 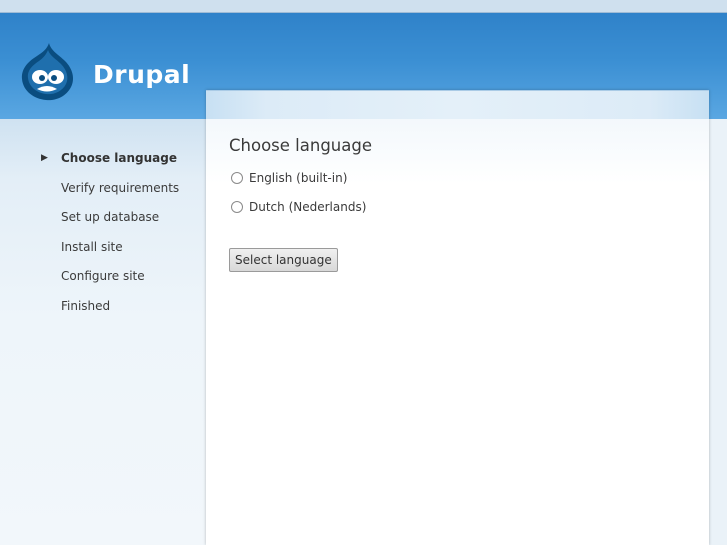 I want to click on task-choose-language: ▶ Choose language, so click(x=103, y=164).